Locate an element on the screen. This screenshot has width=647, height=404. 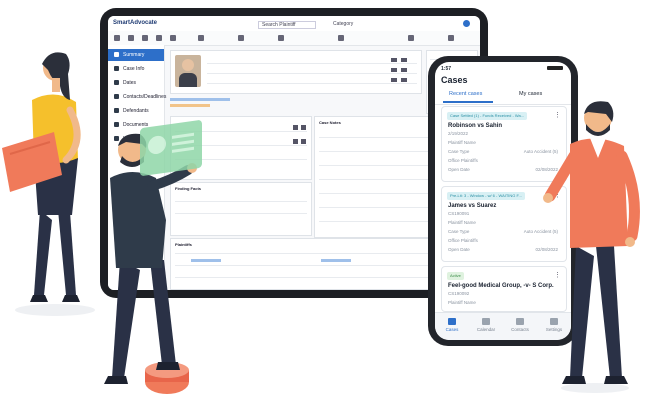
nav-item: Contacts is located at coordinates (520, 325).